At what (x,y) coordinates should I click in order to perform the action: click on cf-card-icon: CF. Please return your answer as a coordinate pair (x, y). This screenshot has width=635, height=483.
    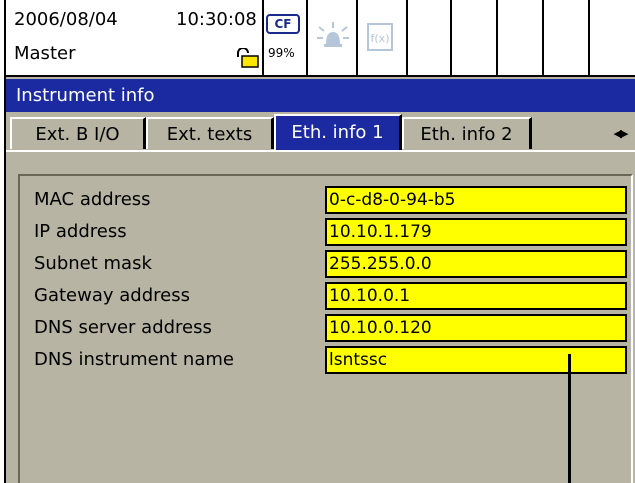
    Looking at the image, I should click on (283, 24).